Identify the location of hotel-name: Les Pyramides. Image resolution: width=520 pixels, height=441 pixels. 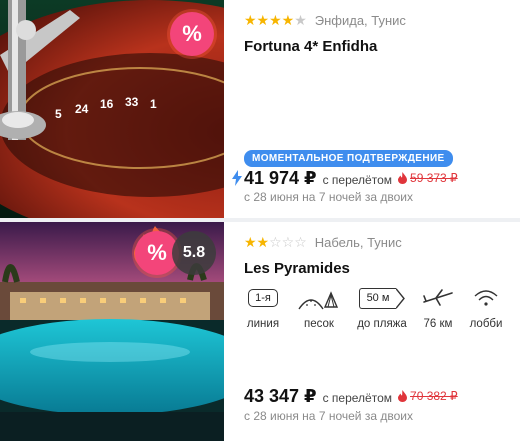
(323, 268).